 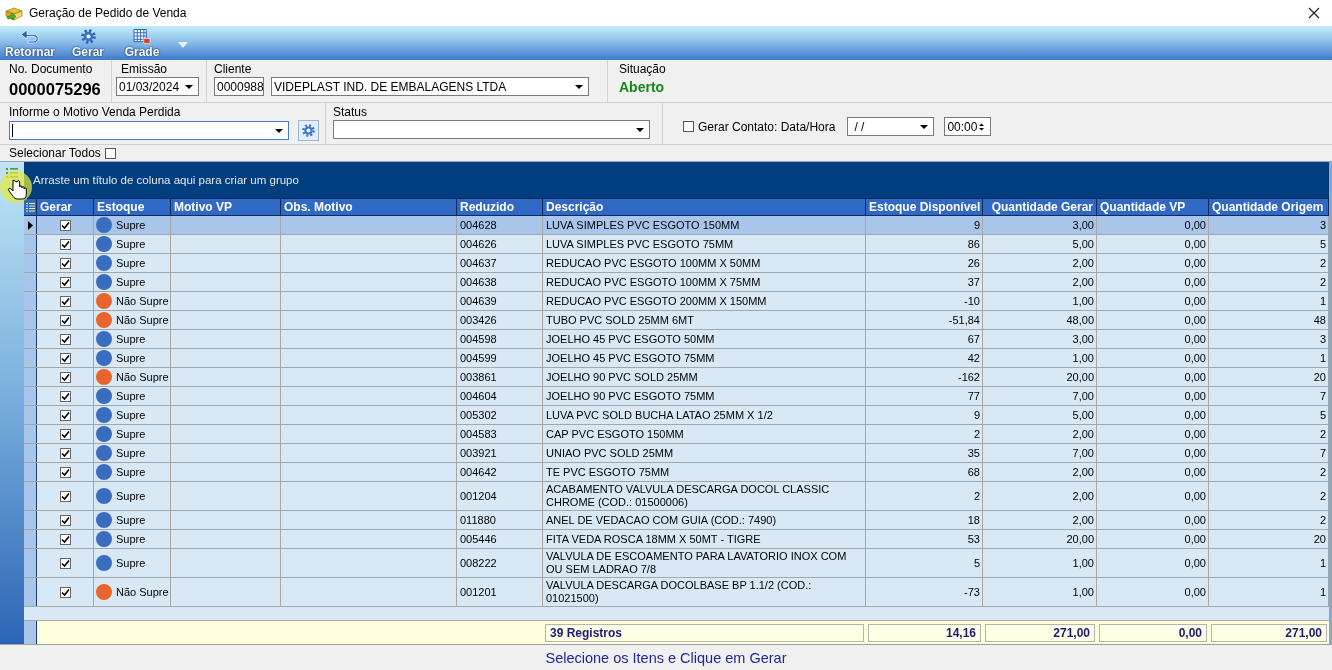 What do you see at coordinates (968, 126) in the screenshot?
I see `time-field: 00:00` at bounding box center [968, 126].